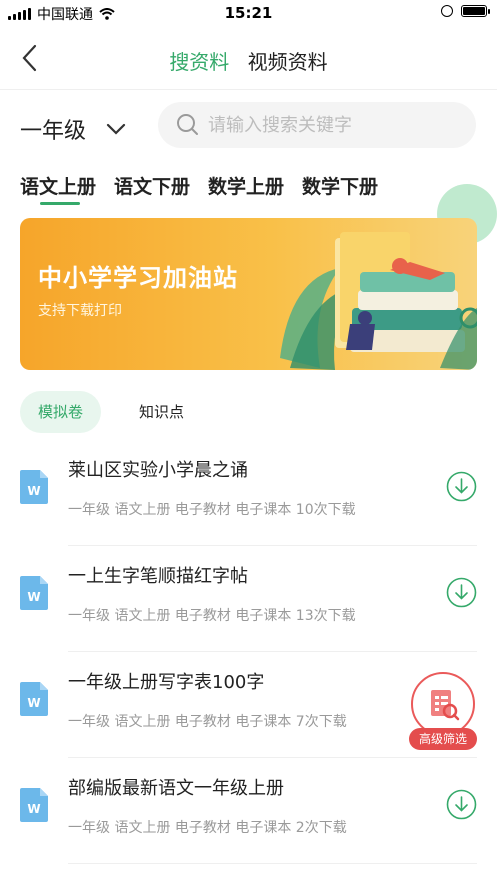  Describe the element at coordinates (187, 124) in the screenshot. I see `search-icon` at that location.